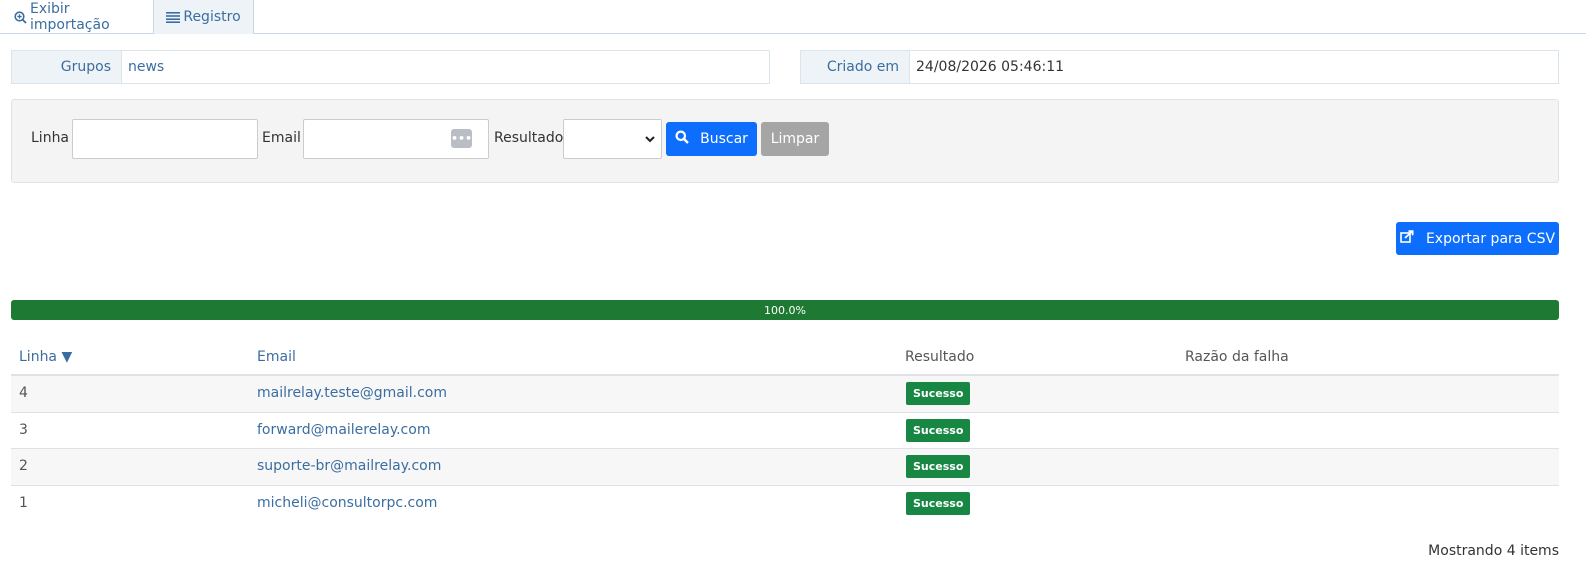 The height and width of the screenshot is (578, 1586). I want to click on row-line: 1, so click(23, 502).